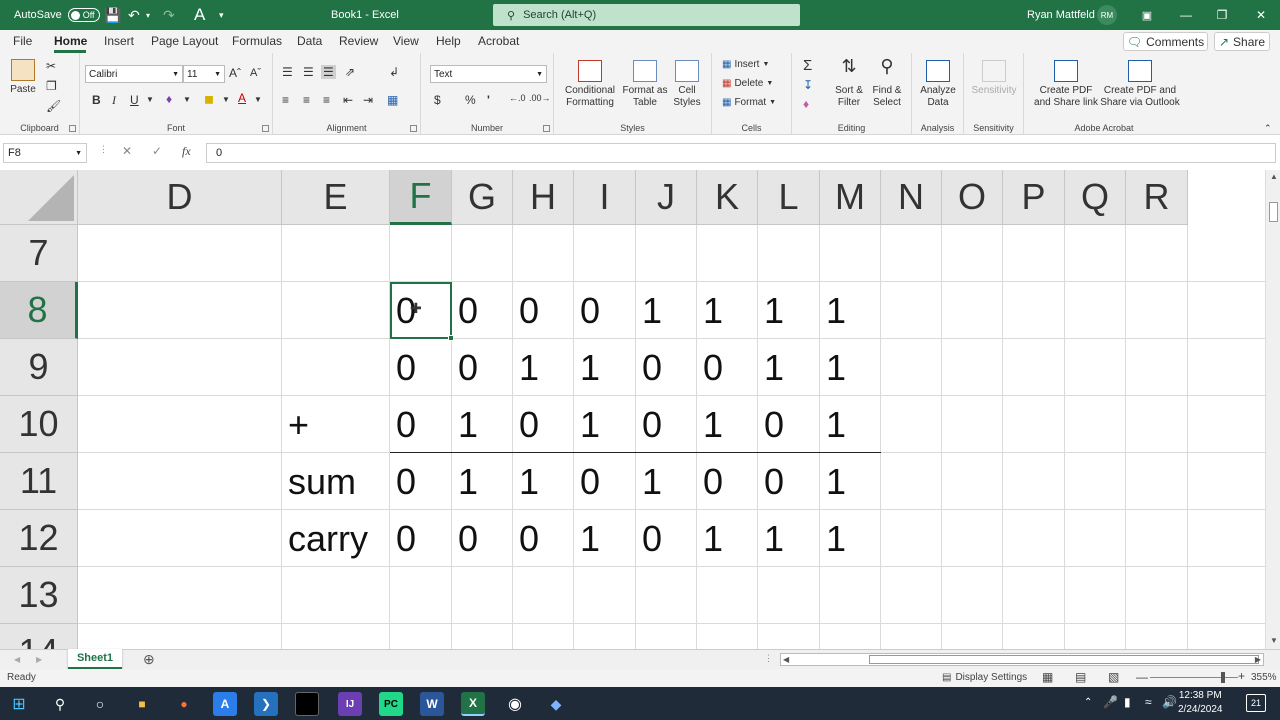 The image size is (1280, 720). Describe the element at coordinates (169, 99) in the screenshot. I see `borders-icon: ♦` at that location.